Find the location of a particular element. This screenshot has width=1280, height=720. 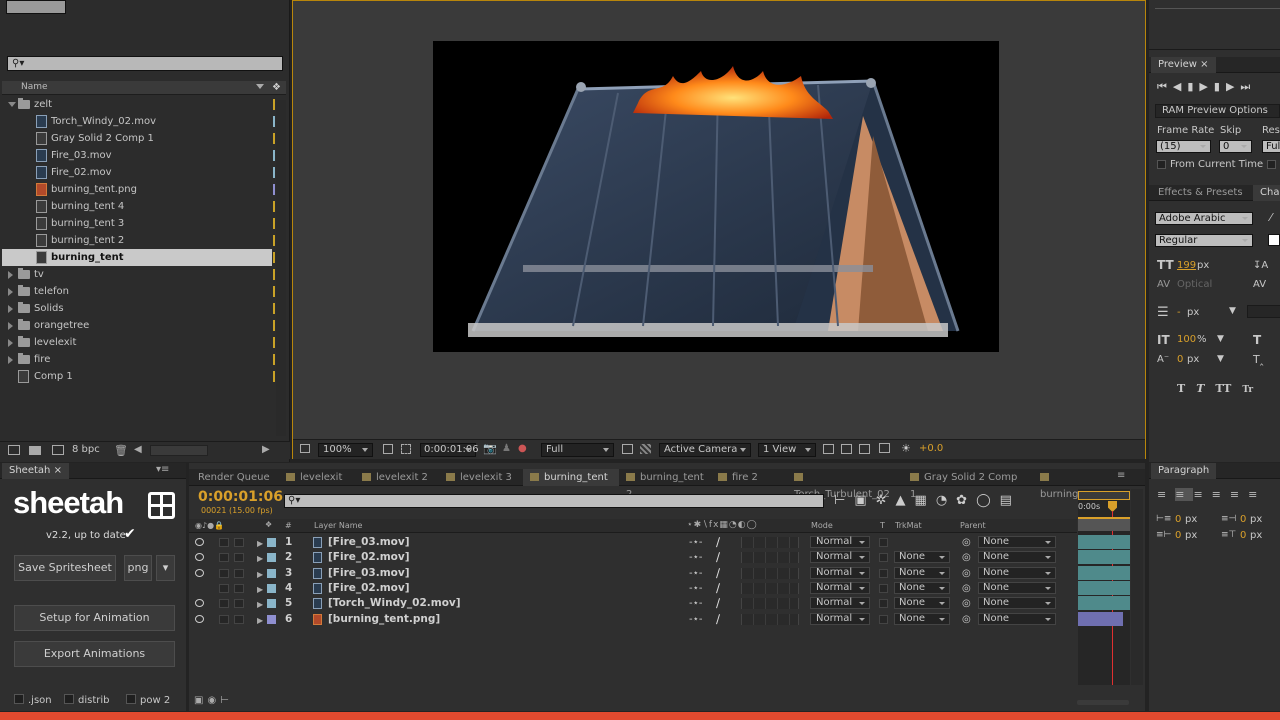

frame-rate-select: (15) is located at coordinates (1183, 146).